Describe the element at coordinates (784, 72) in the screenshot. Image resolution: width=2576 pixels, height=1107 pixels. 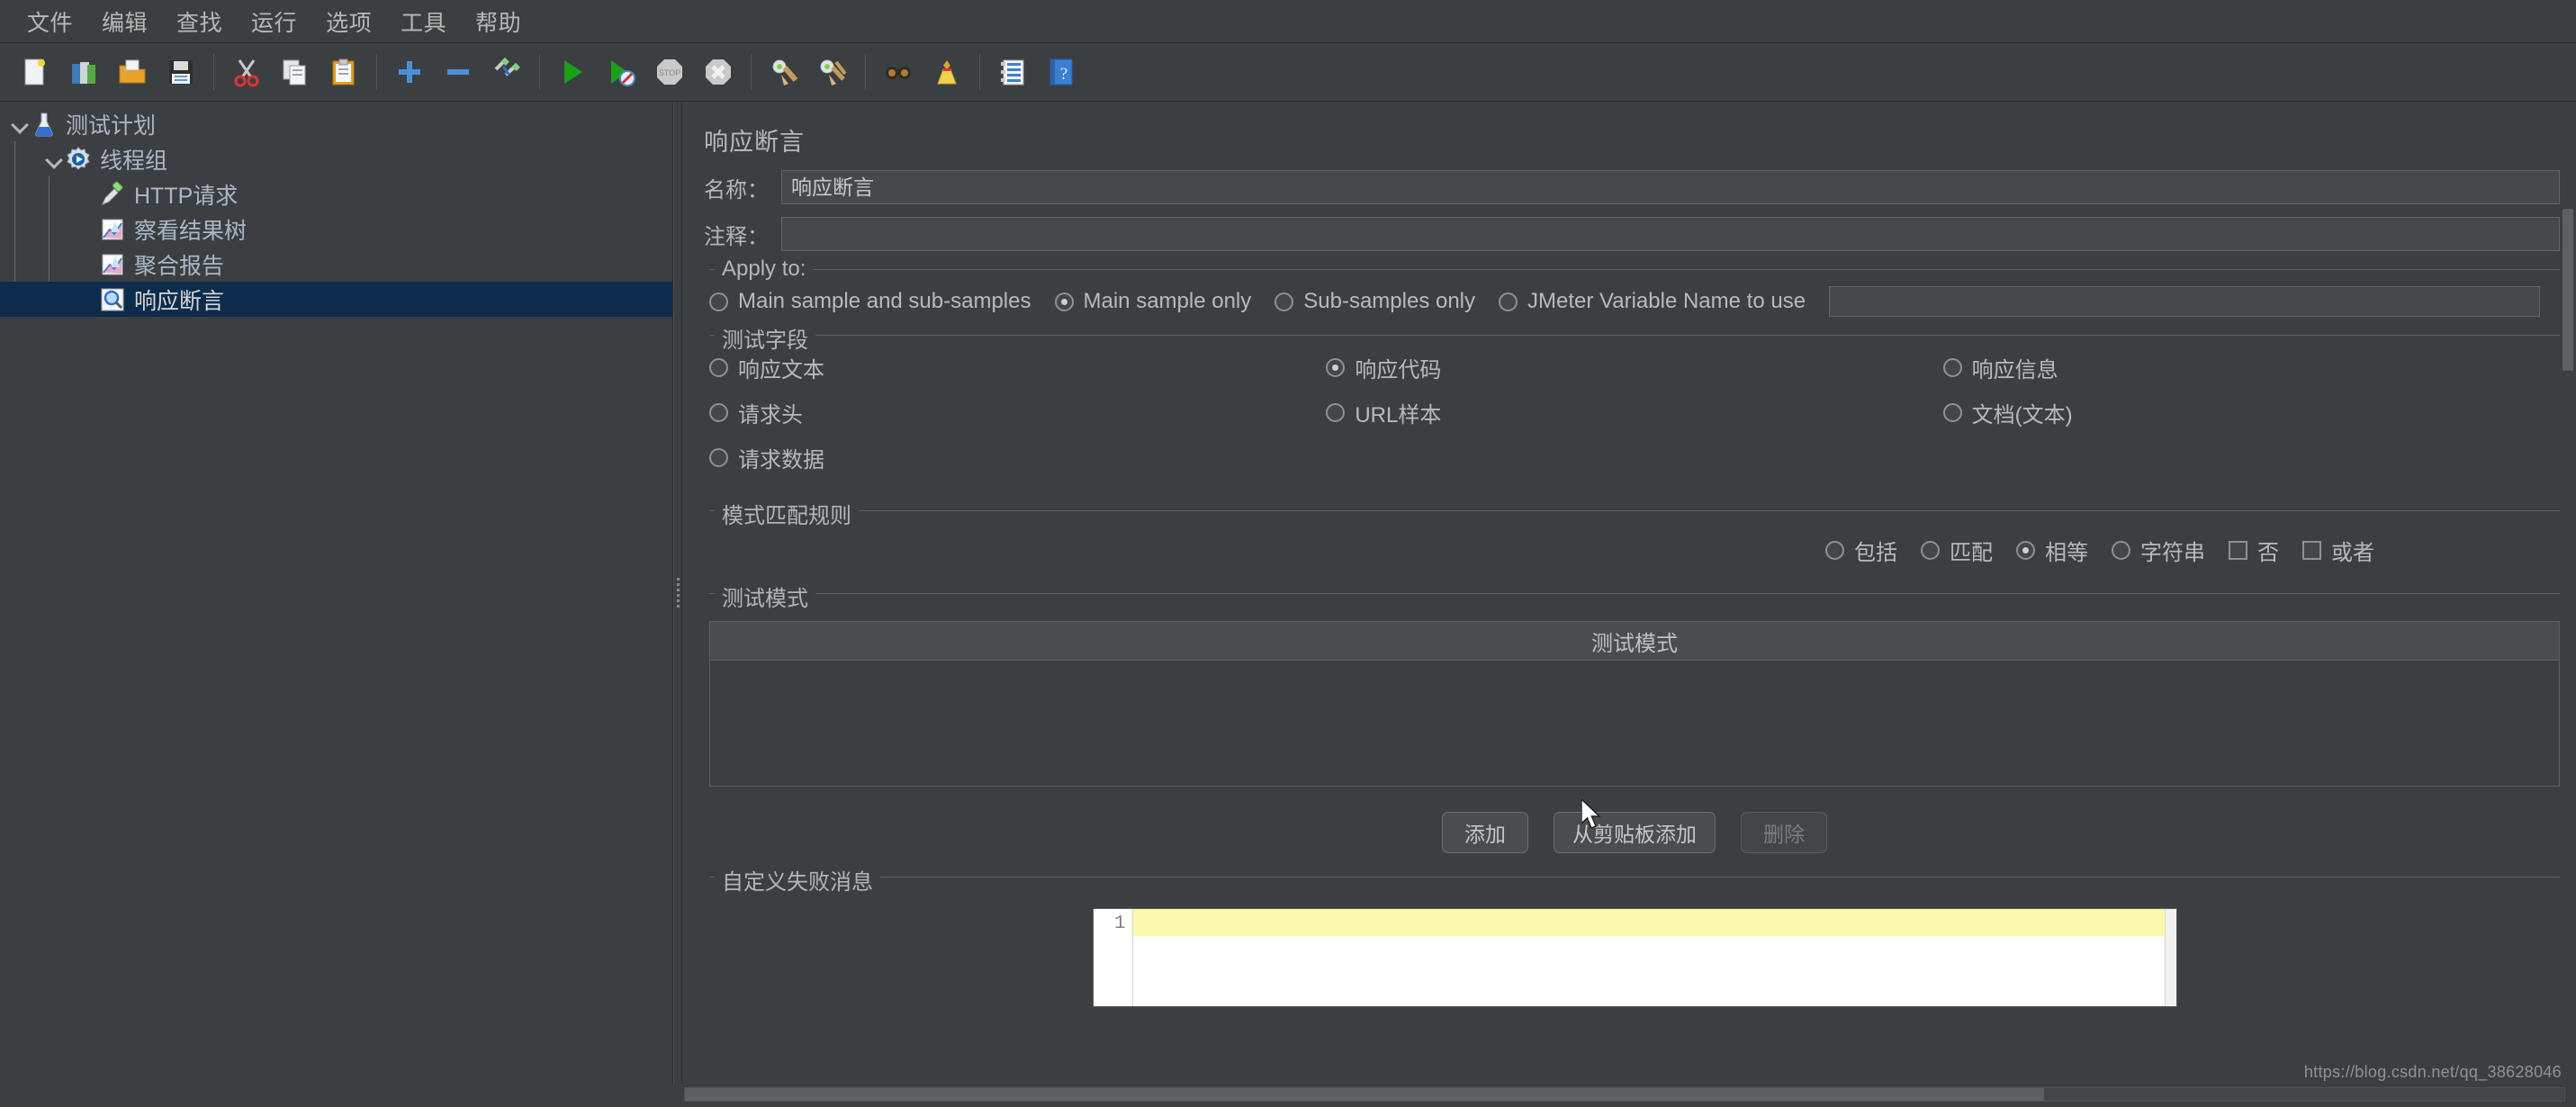
I see `clear-icon` at that location.